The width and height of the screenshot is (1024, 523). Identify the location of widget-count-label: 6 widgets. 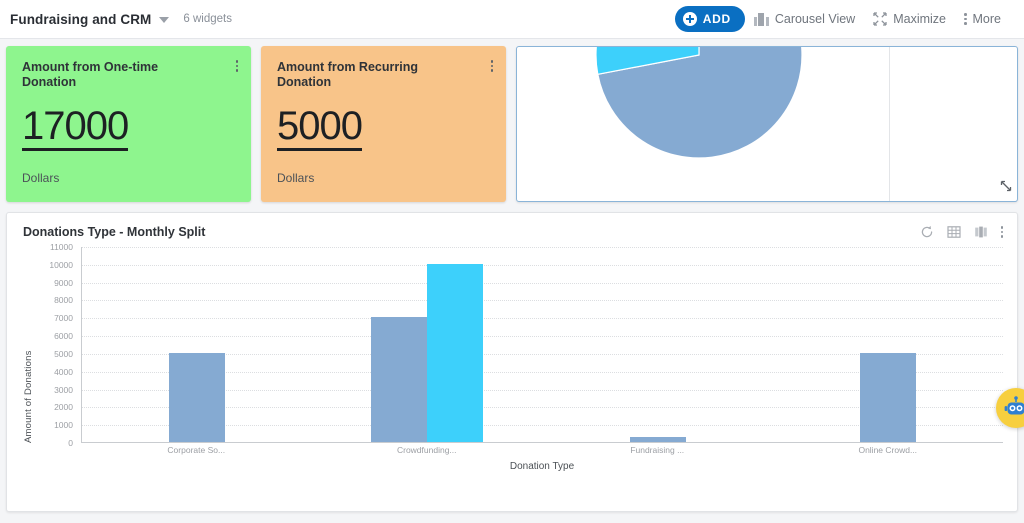
(207, 19).